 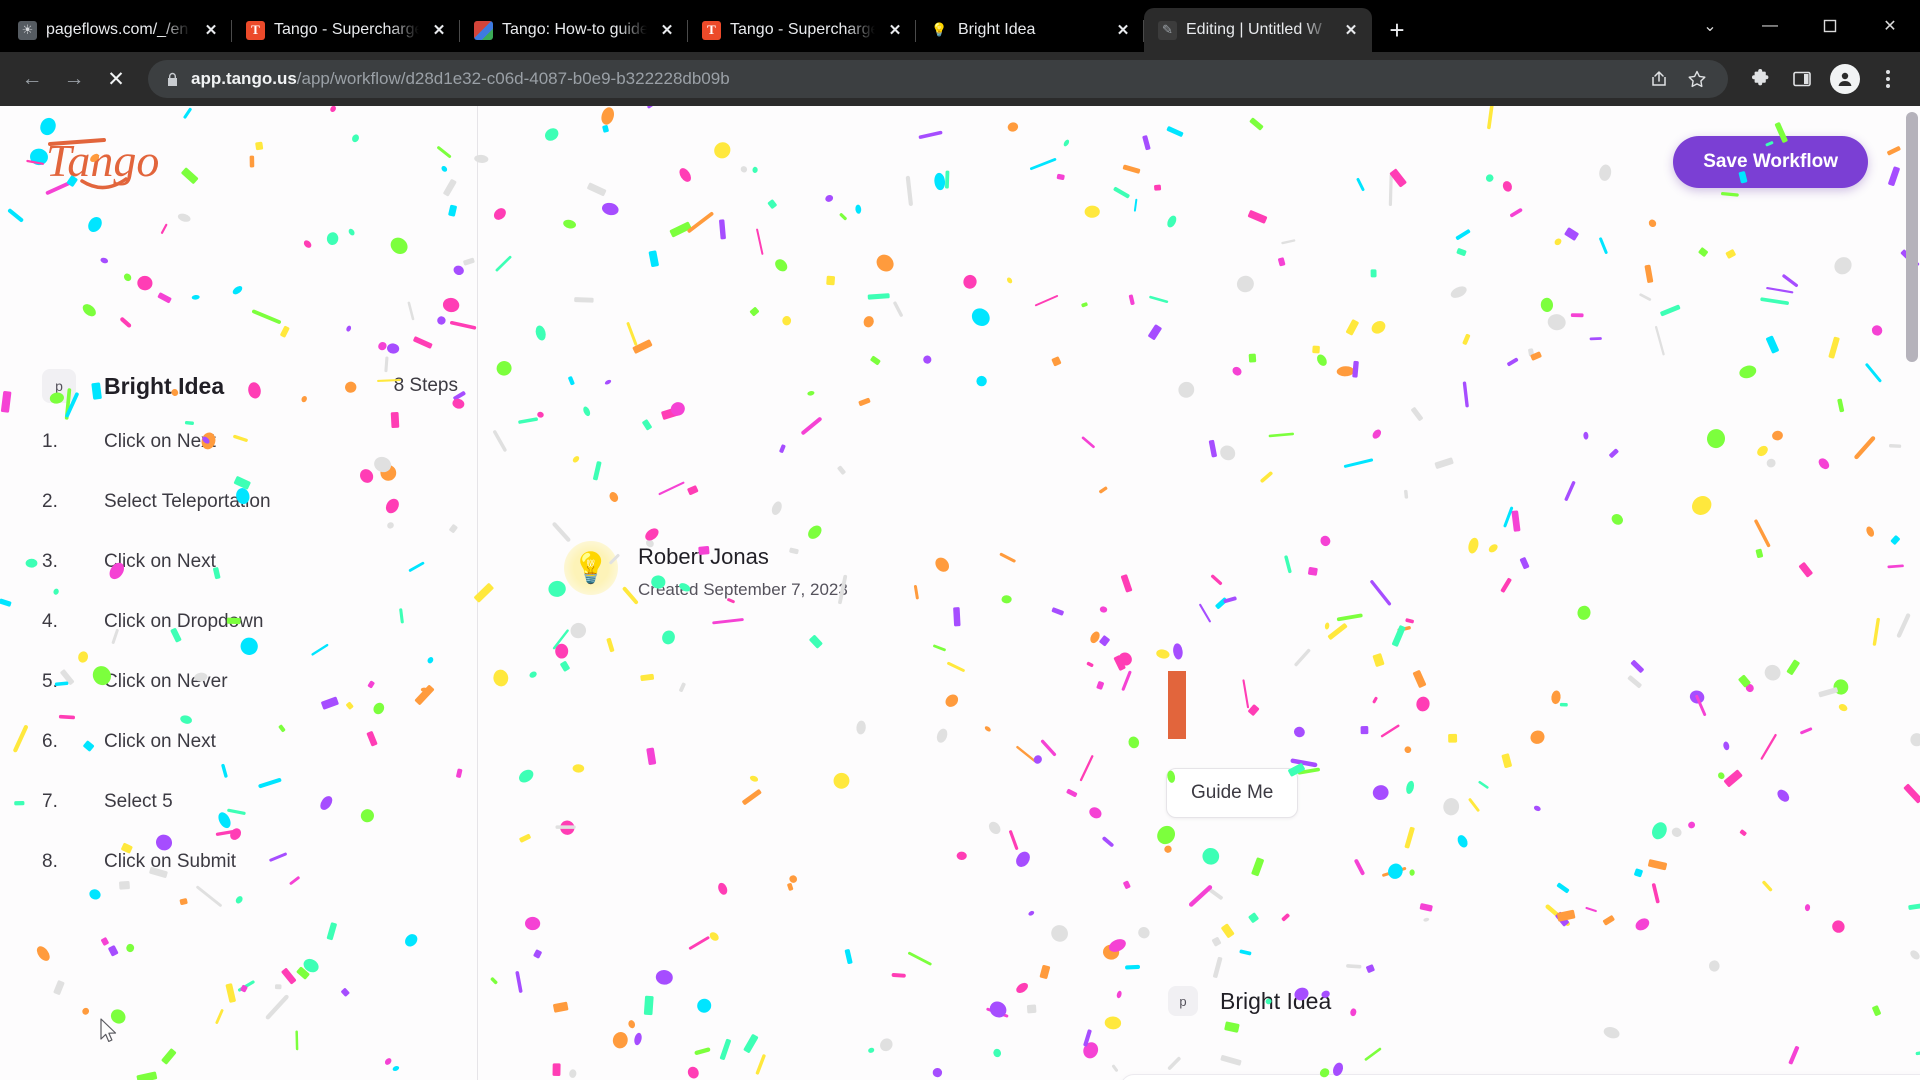 I want to click on page-scrollbar, so click(x=1912, y=237).